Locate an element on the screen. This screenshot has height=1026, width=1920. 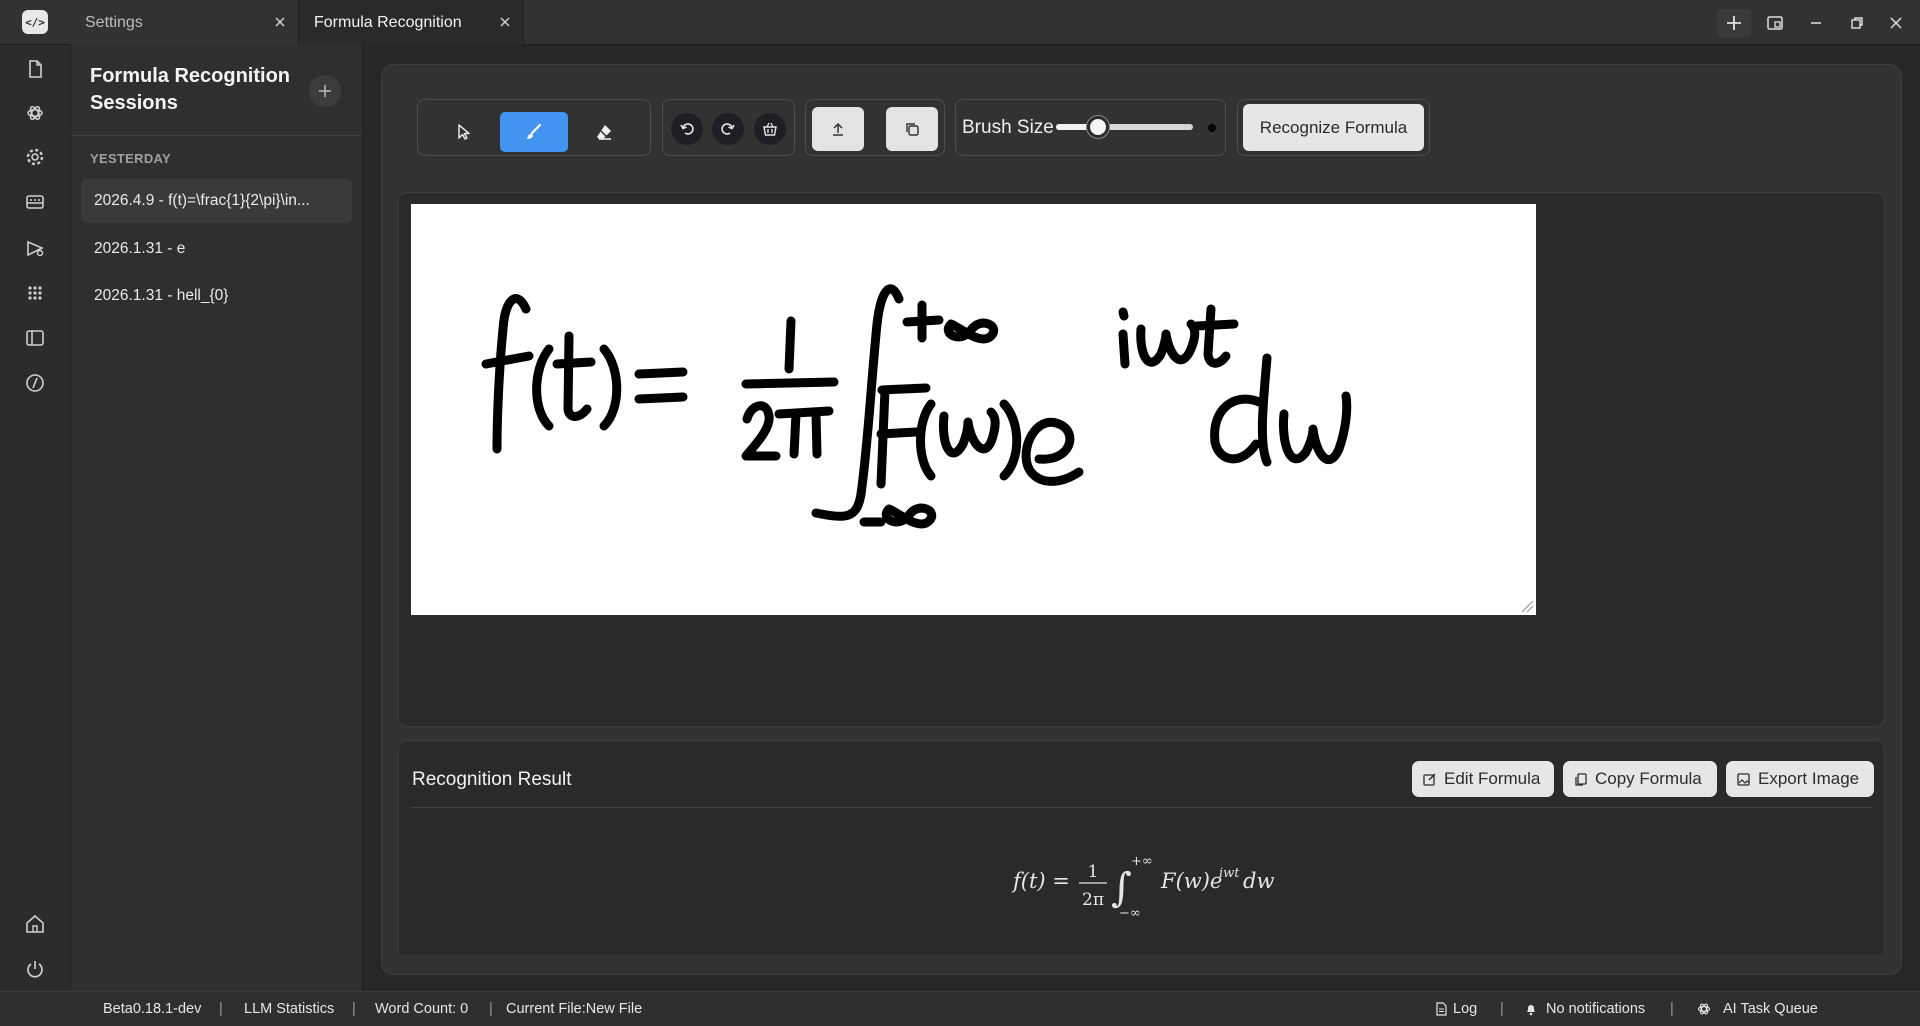
formula-lhs: f(t) = is located at coordinates (1040, 881).